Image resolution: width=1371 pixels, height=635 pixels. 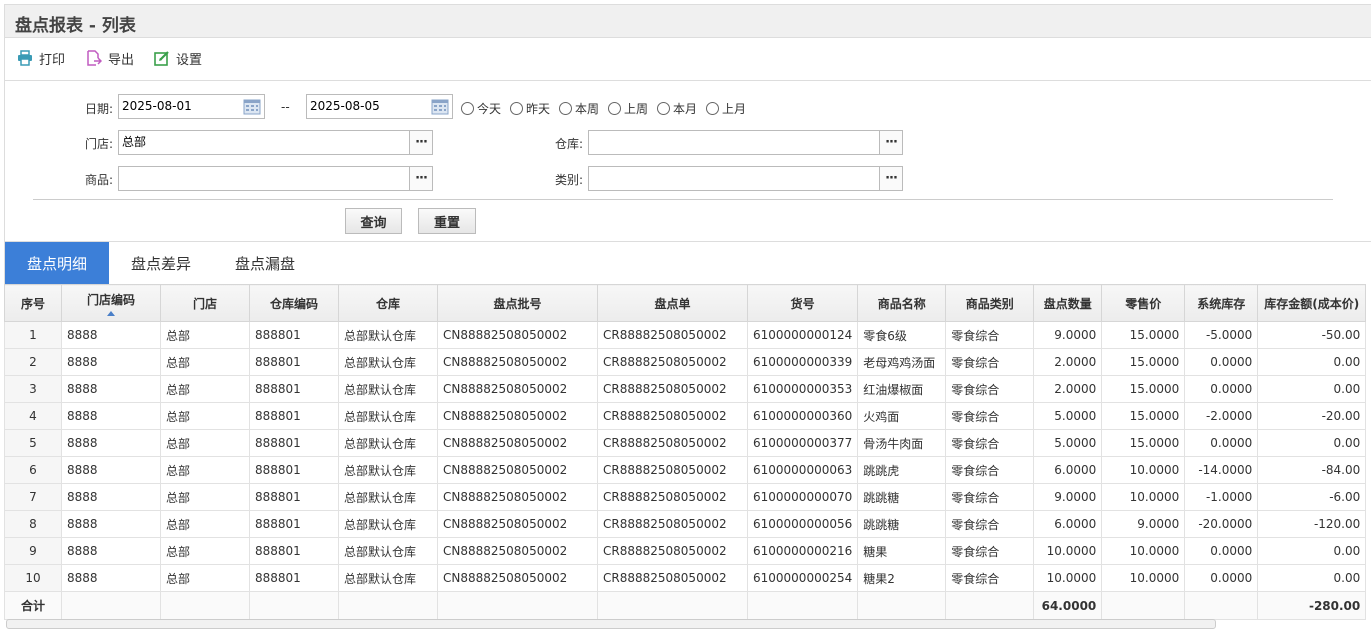 I want to click on settings-button: 设置, so click(x=178, y=58).